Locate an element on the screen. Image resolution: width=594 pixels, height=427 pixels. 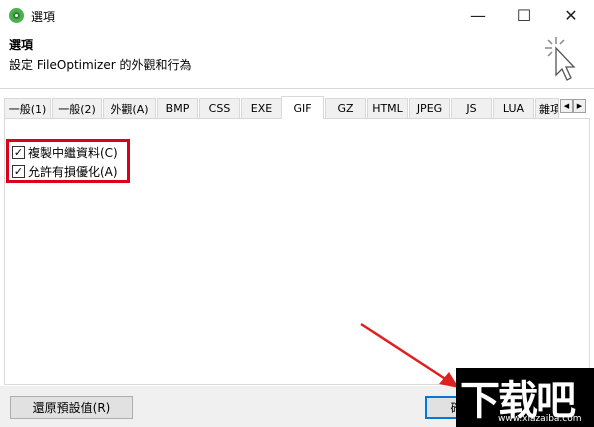
tab-gz: GZ is located at coordinates (345, 108).